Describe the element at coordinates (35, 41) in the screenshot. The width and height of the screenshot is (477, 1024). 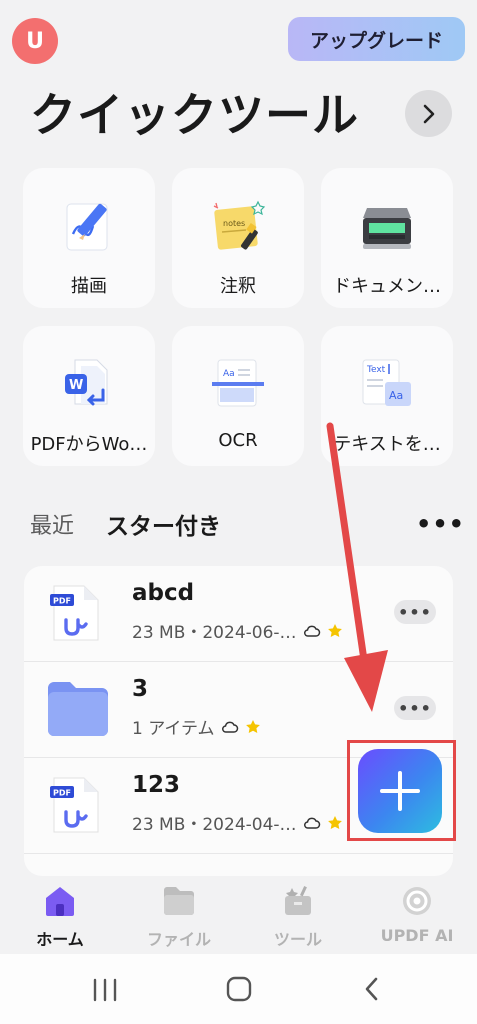
I see `avatar: U` at that location.